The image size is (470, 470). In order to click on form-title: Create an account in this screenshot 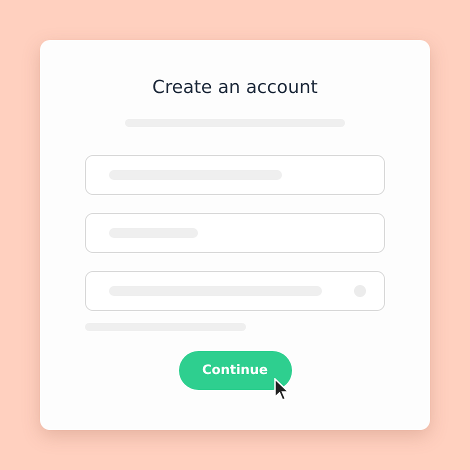, I will do `click(235, 88)`.